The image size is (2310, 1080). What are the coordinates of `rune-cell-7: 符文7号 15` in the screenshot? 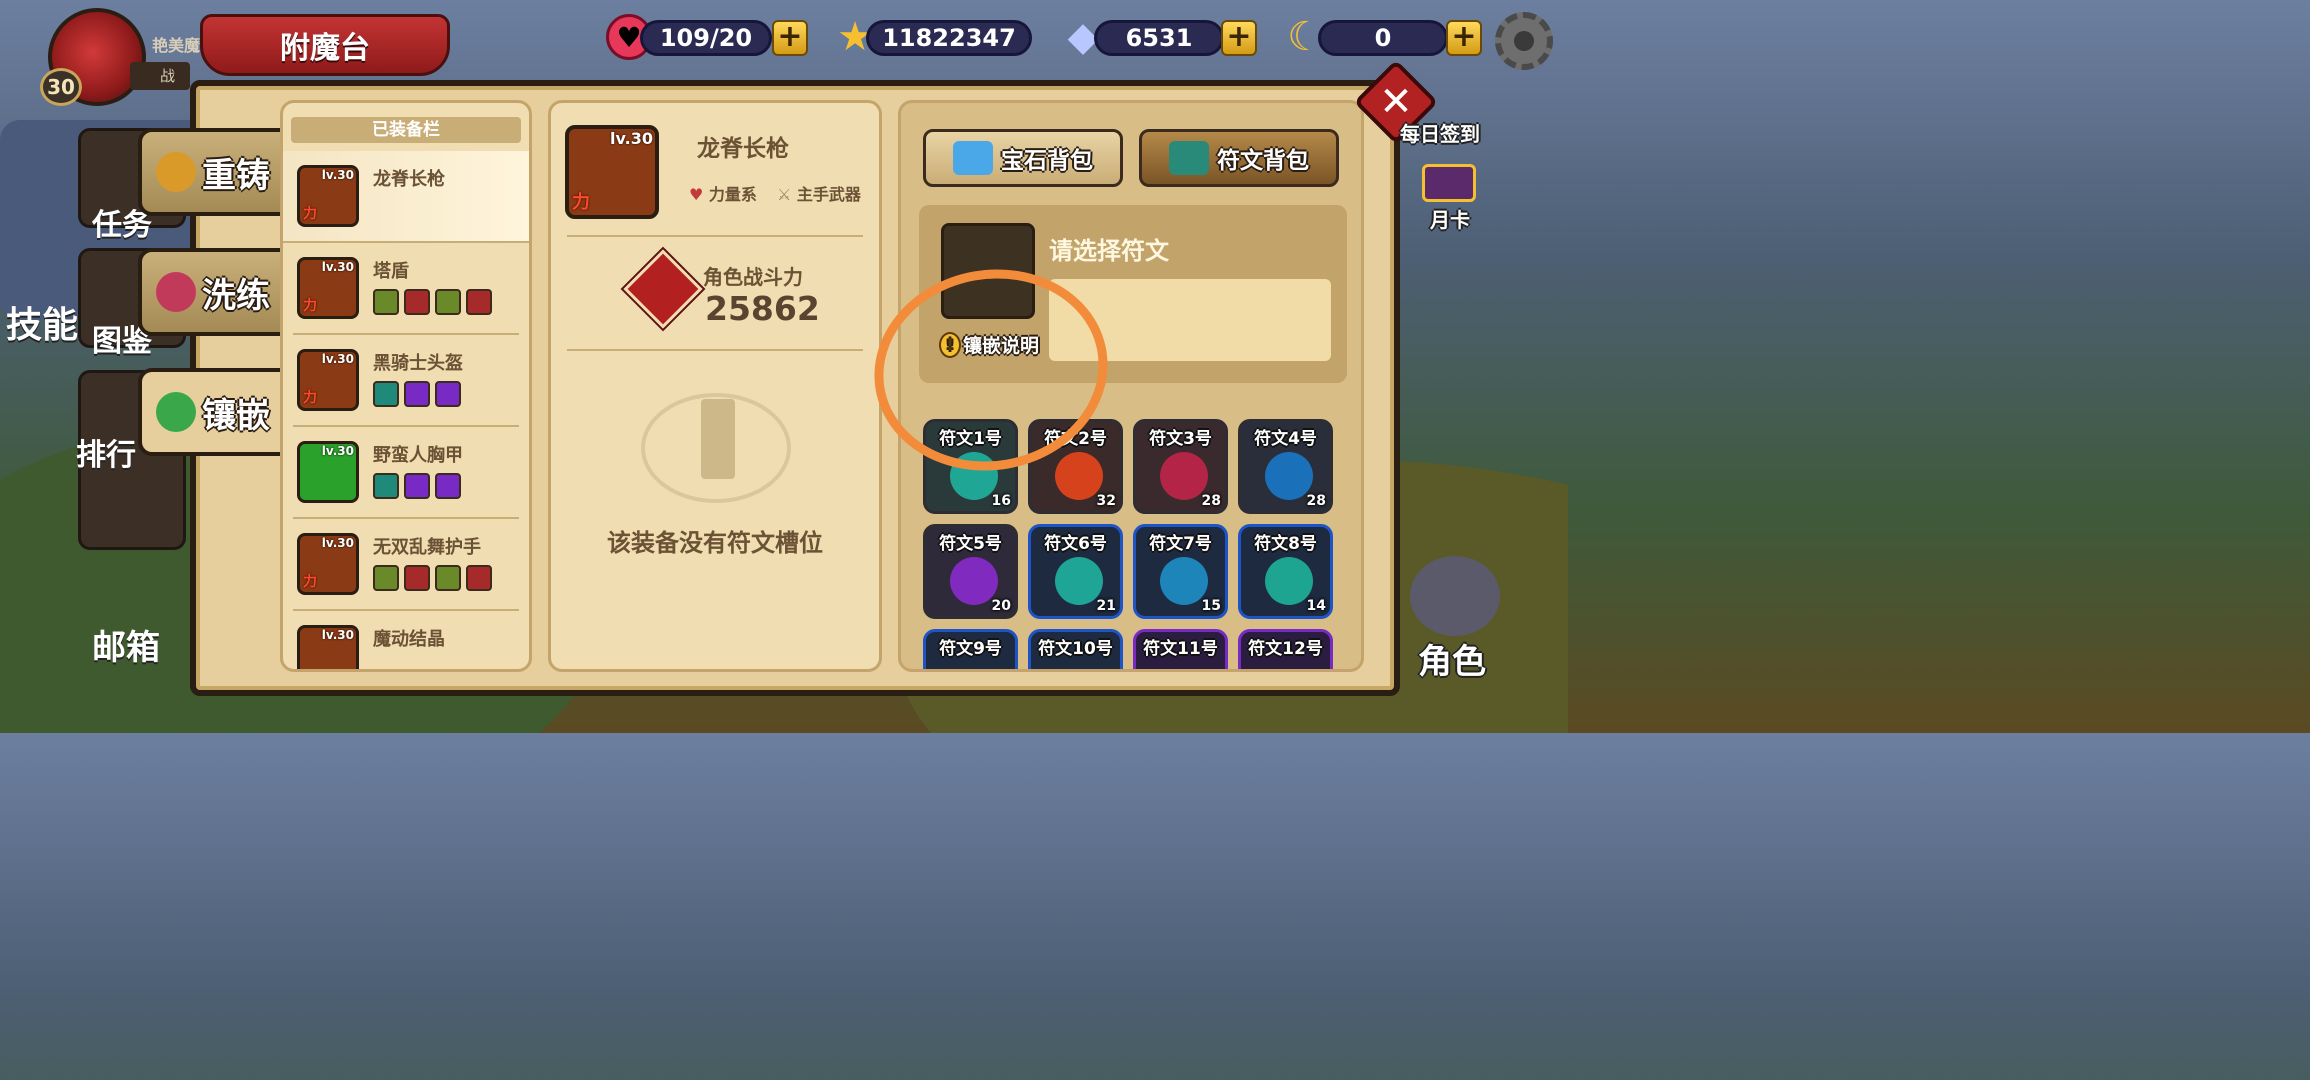 It's located at (1180, 571).